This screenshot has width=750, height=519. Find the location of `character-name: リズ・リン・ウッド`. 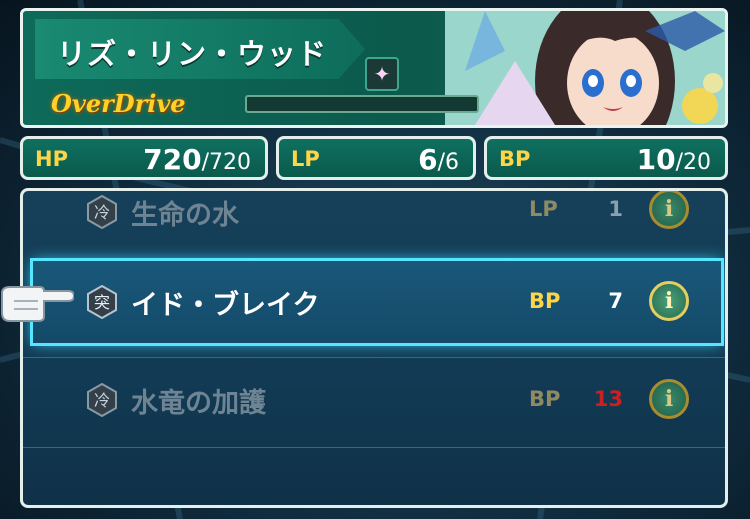

character-name: リズ・リン・ウッド is located at coordinates (192, 54).